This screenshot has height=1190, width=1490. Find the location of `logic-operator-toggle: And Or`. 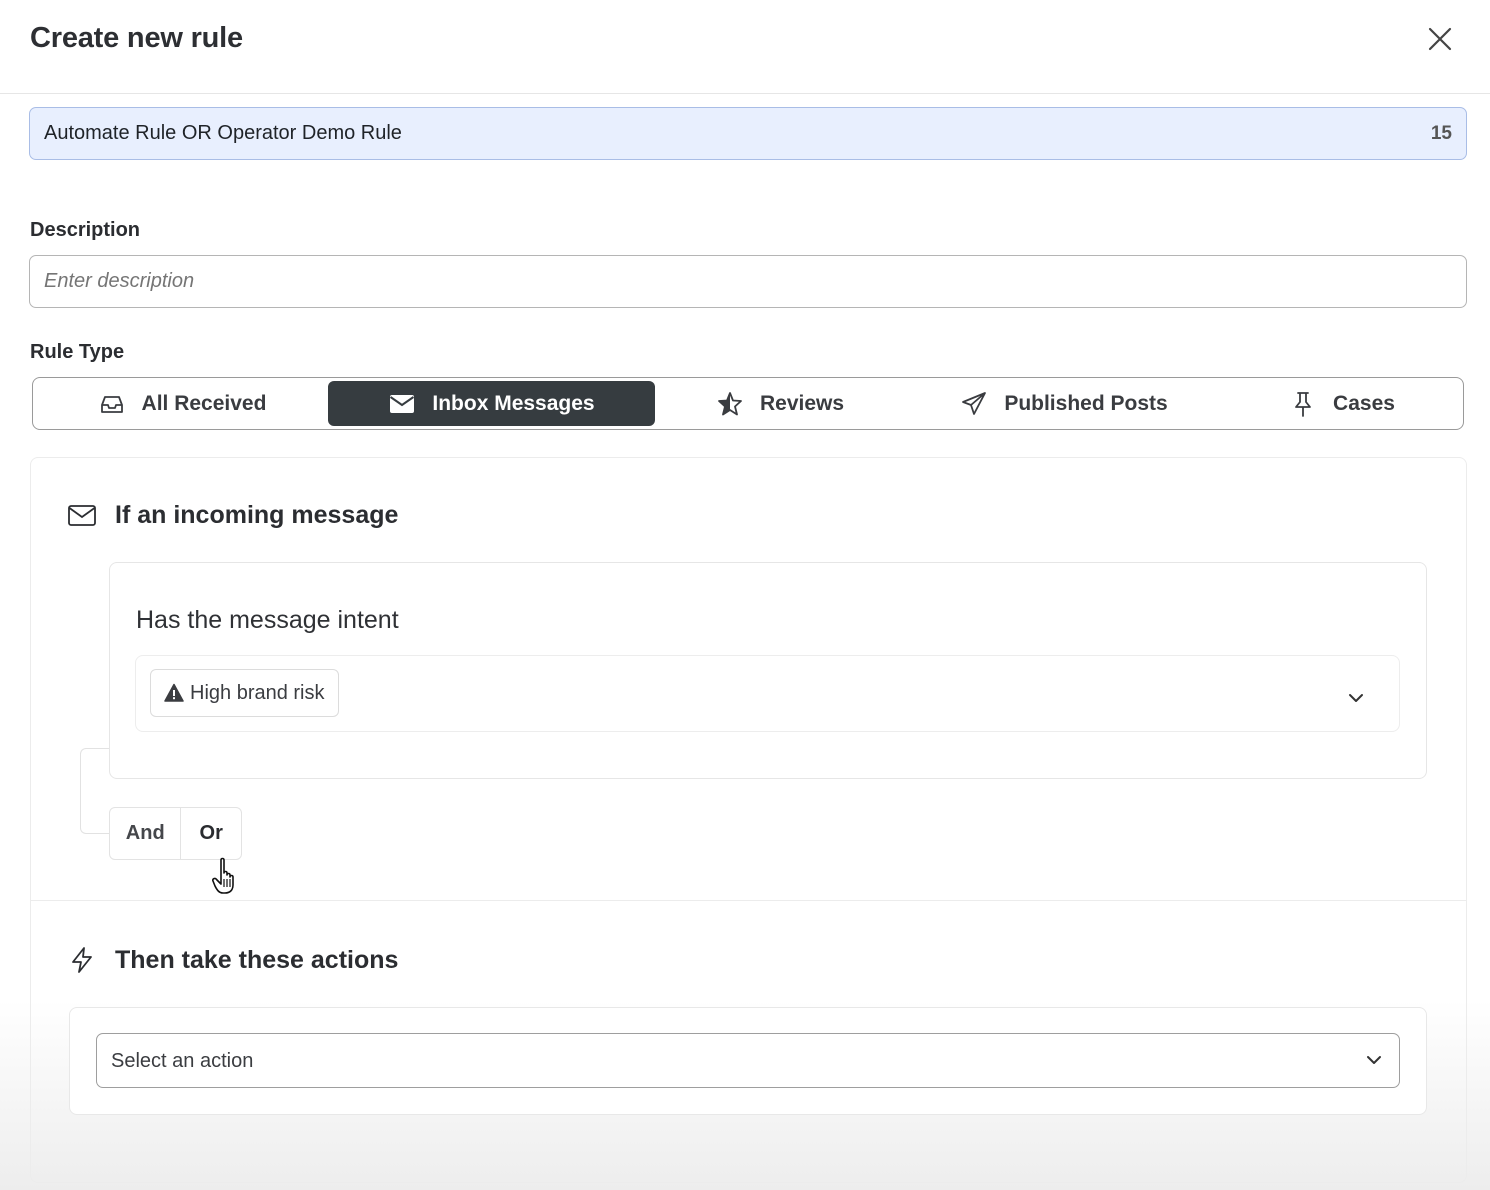

logic-operator-toggle: And Or is located at coordinates (175, 833).